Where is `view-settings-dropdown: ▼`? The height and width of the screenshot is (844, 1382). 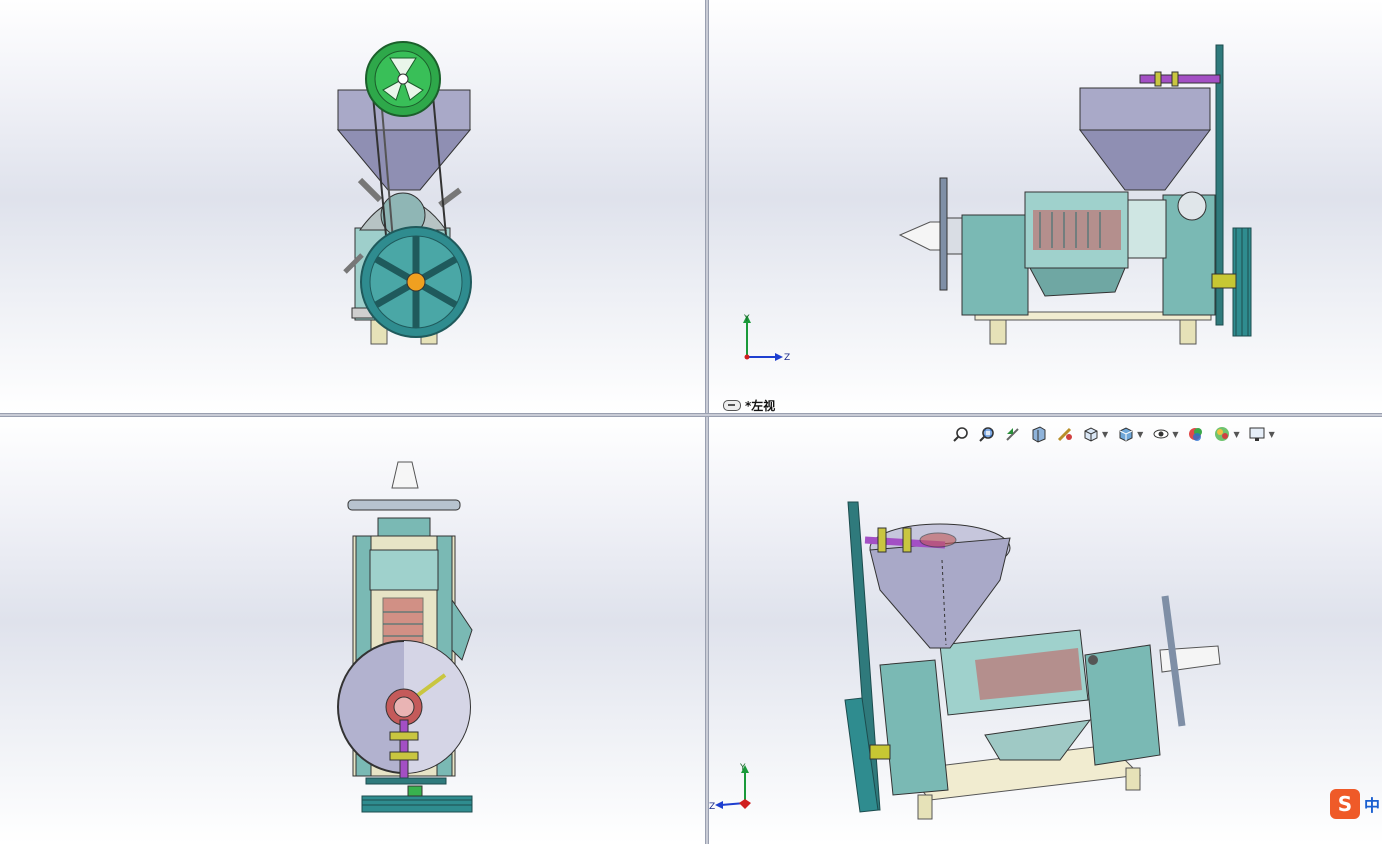 view-settings-dropdown: ▼ is located at coordinates (1272, 434).